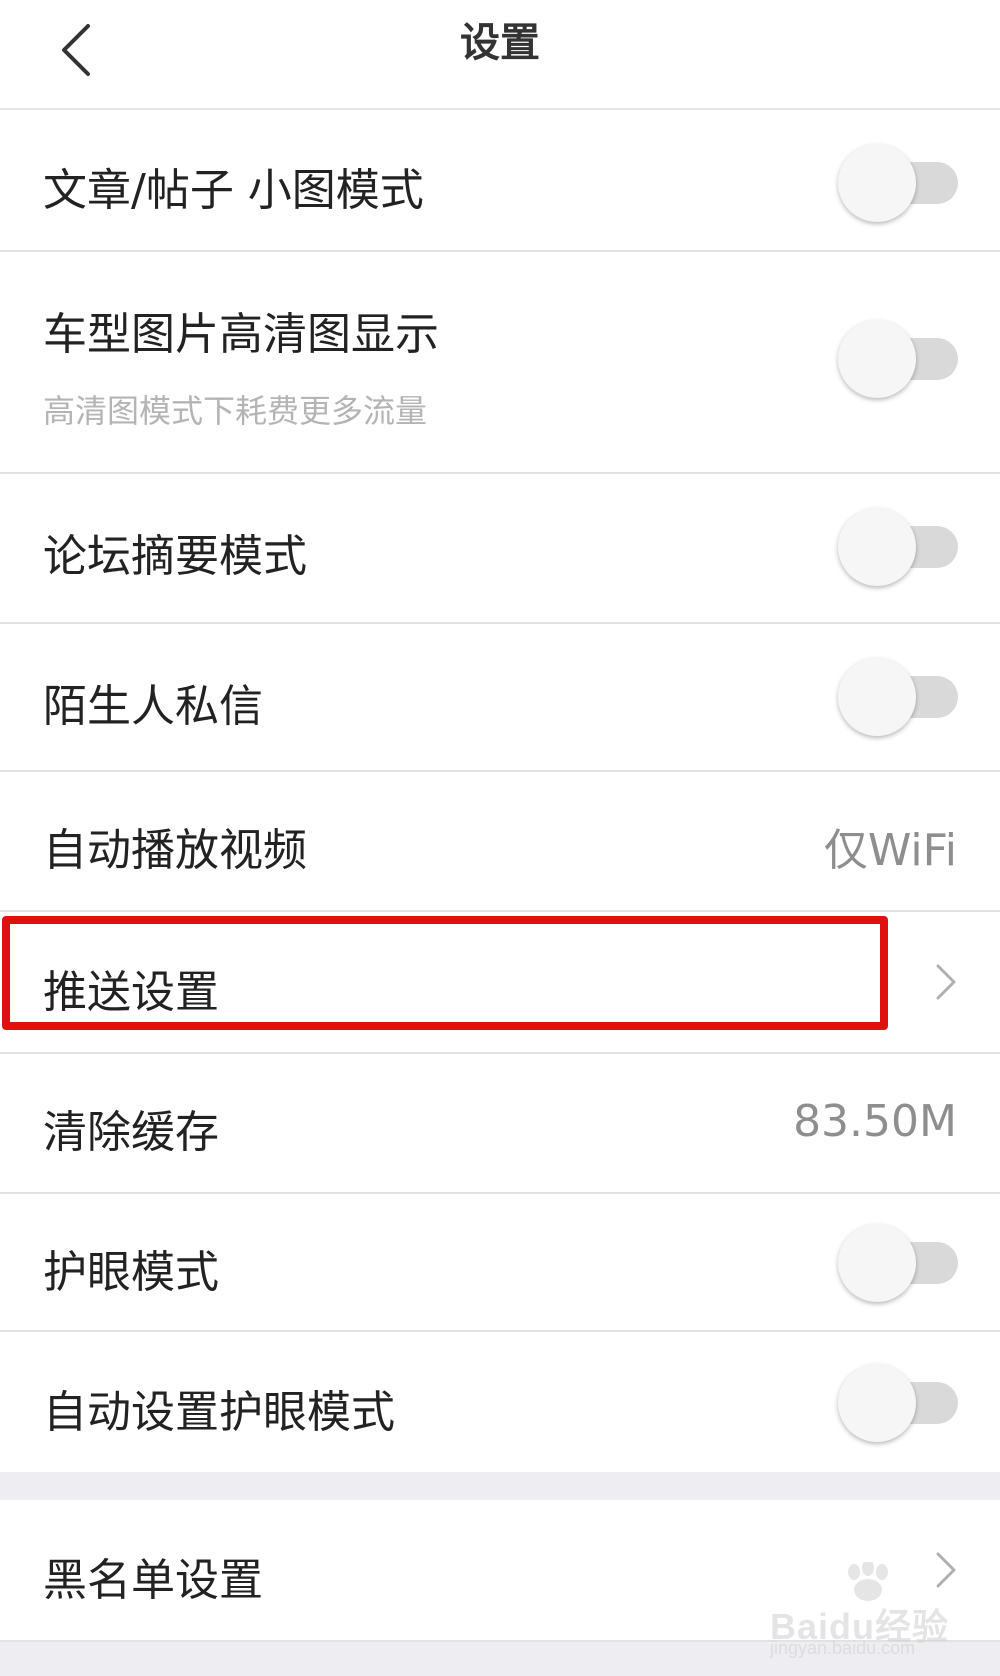 This screenshot has height=1676, width=1000. I want to click on setting-row-auto-eye-protection: 自动设置护眼模式, so click(500, 1402).